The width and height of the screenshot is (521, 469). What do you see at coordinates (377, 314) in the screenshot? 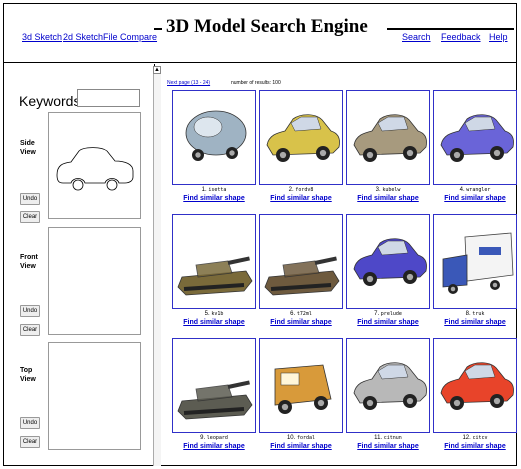
I see `result-number: 7.` at bounding box center [377, 314].